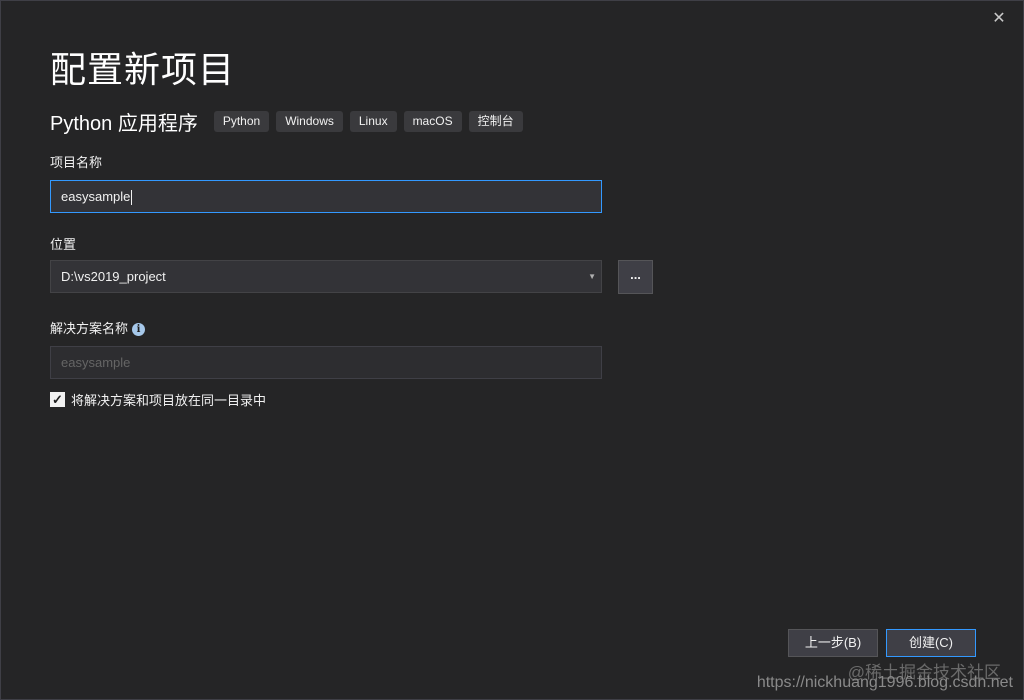 Image resolution: width=1024 pixels, height=700 pixels. What do you see at coordinates (89, 328) in the screenshot?
I see `solution-name-label: 解决方案名称` at bounding box center [89, 328].